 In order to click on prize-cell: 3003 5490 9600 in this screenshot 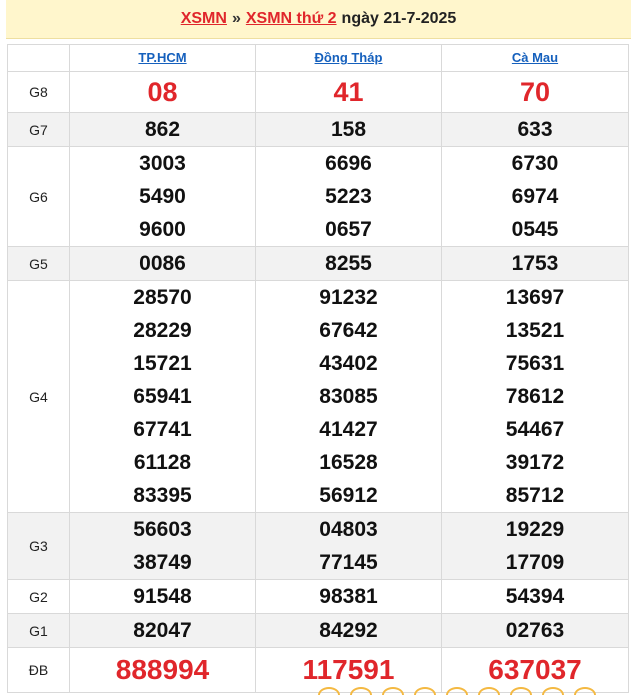, I will do `click(162, 196)`.